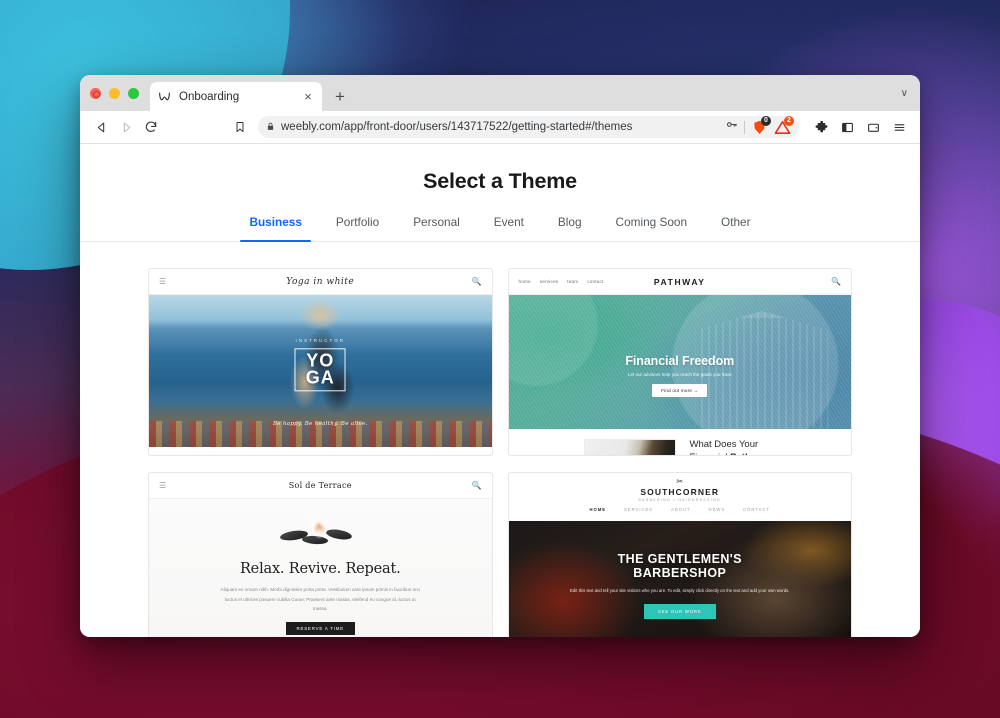 The height and width of the screenshot is (718, 1000). Describe the element at coordinates (275, 228) in the screenshot. I see `tab-business: Business` at that location.